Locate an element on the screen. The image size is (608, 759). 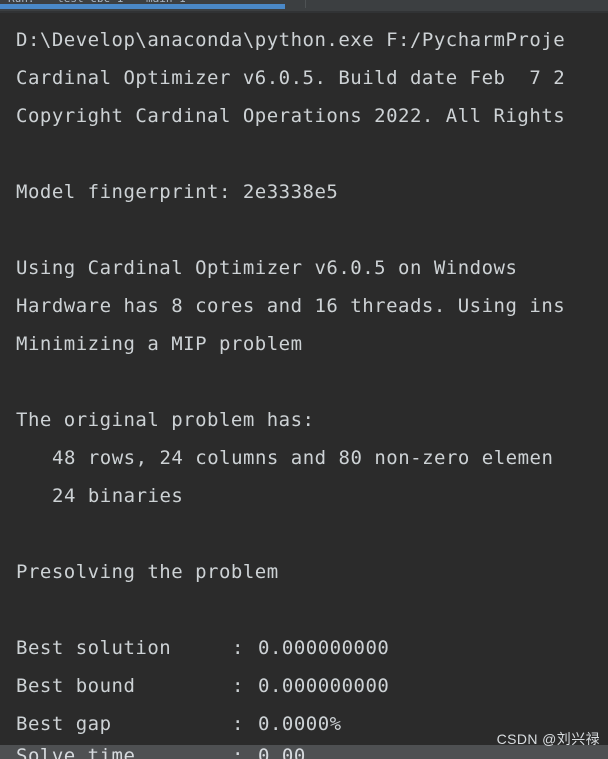
selected-result-value: 0.00 is located at coordinates (282, 752).